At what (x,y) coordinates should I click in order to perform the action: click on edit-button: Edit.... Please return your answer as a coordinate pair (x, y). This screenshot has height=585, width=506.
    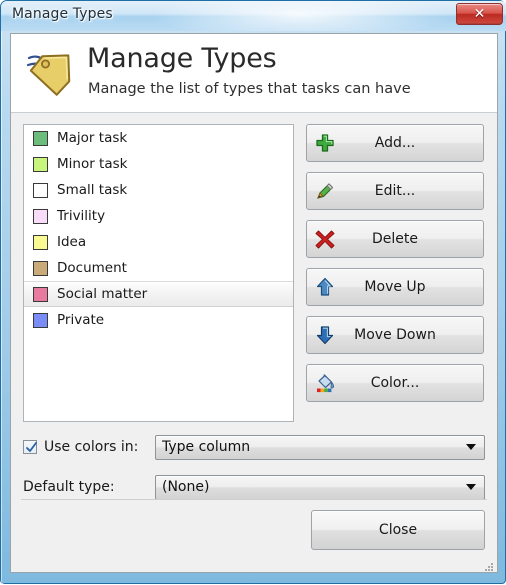
    Looking at the image, I should click on (395, 191).